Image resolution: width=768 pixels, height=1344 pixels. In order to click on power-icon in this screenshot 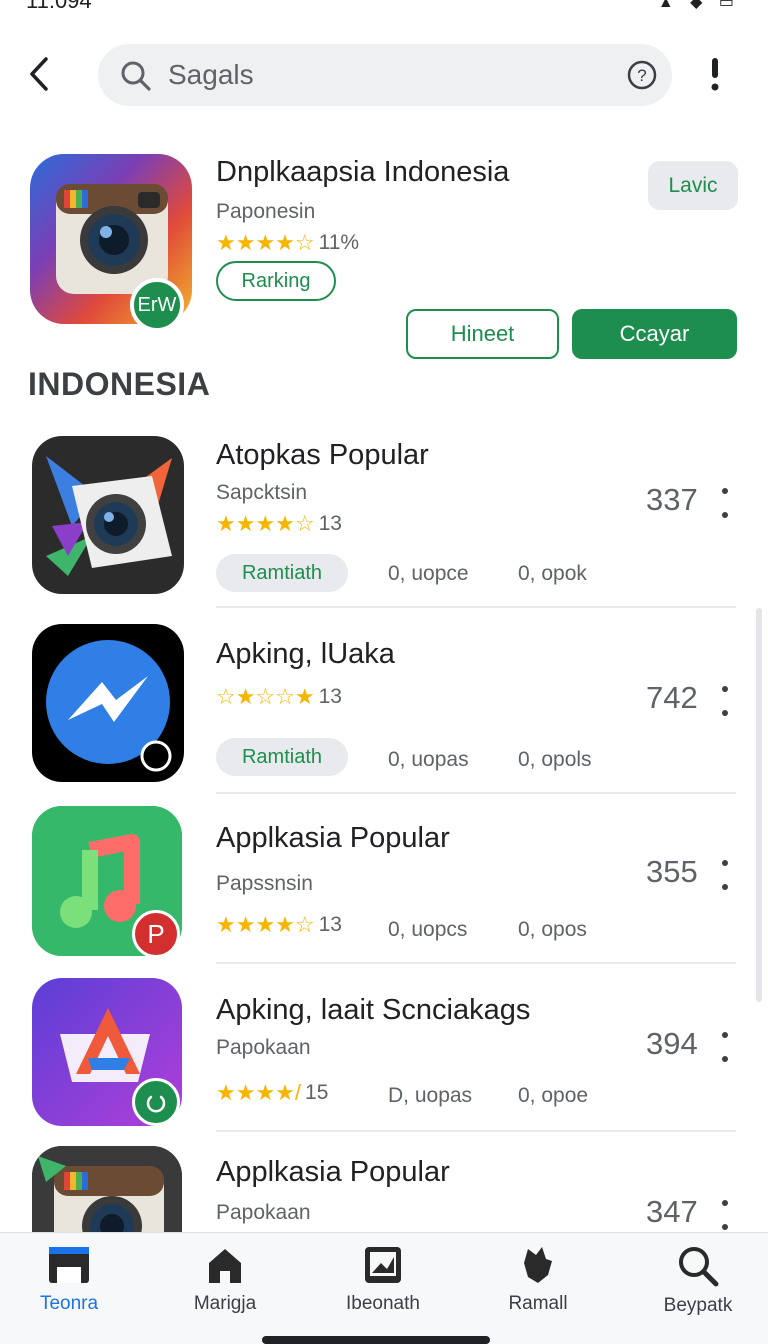, I will do `click(156, 1104)`.